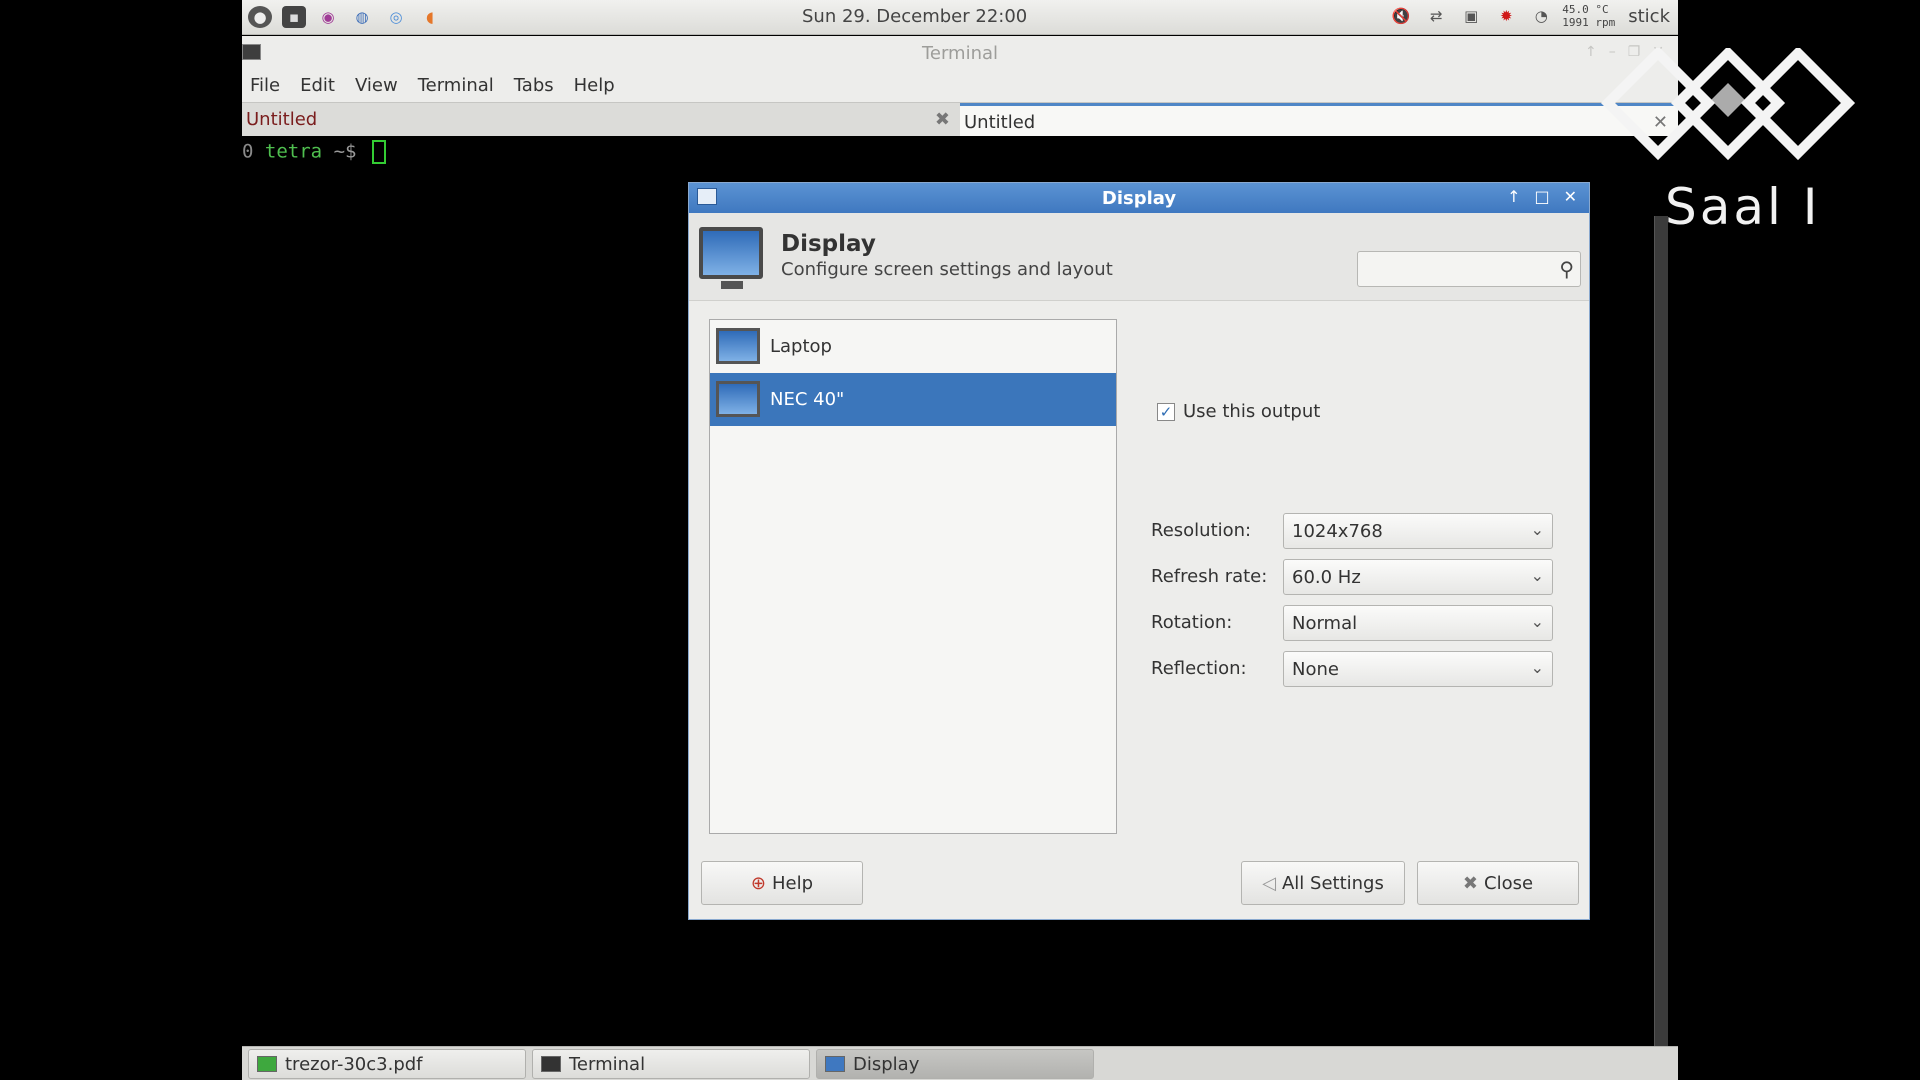  What do you see at coordinates (793, 883) in the screenshot?
I see `help-button-label: Help` at bounding box center [793, 883].